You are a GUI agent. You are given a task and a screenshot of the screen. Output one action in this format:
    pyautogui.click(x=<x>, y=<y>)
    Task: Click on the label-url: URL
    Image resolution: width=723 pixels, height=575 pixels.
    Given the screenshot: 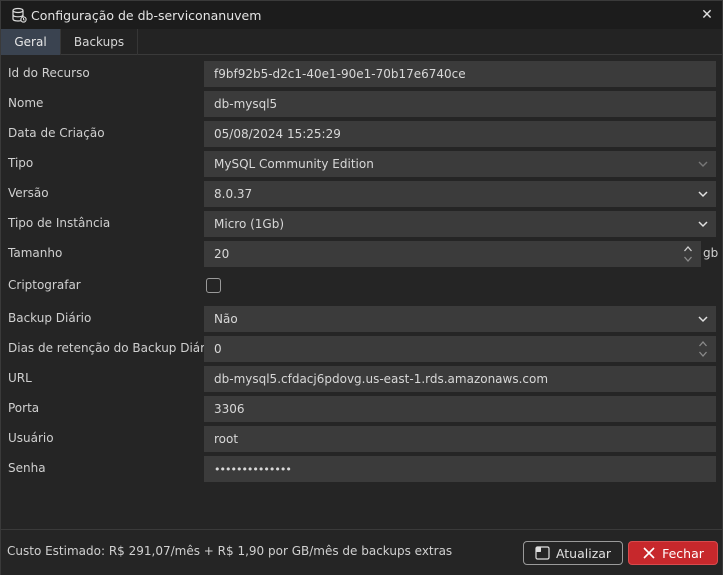 What is the action you would take?
    pyautogui.click(x=20, y=378)
    